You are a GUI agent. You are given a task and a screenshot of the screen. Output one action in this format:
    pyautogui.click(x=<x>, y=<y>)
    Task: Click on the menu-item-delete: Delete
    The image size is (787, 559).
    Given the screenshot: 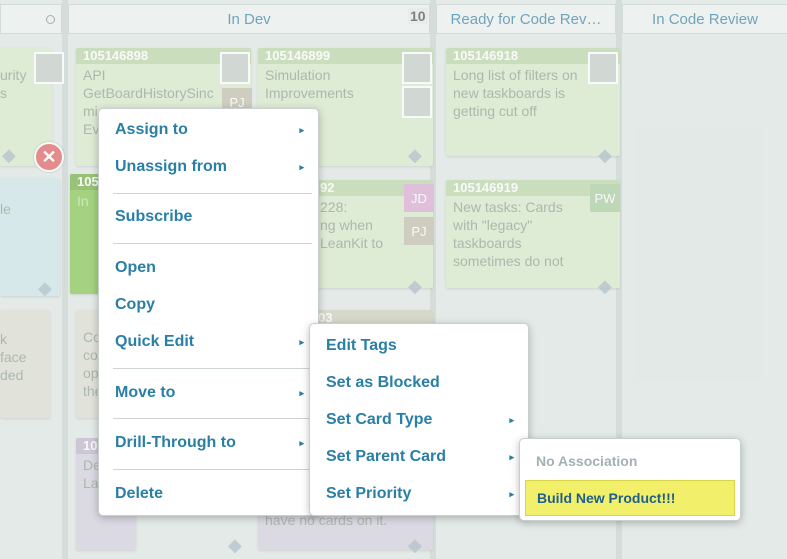 What is the action you would take?
    pyautogui.click(x=208, y=494)
    